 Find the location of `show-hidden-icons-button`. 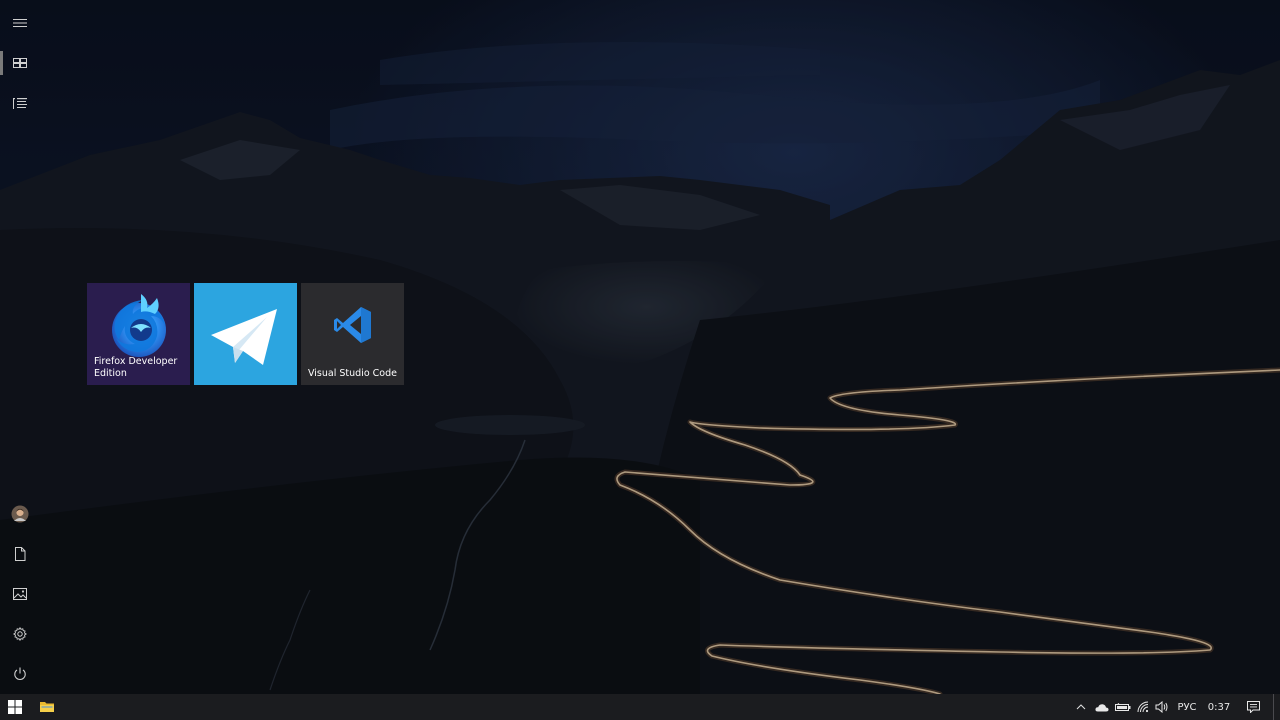

show-hidden-icons-button is located at coordinates (1081, 707).